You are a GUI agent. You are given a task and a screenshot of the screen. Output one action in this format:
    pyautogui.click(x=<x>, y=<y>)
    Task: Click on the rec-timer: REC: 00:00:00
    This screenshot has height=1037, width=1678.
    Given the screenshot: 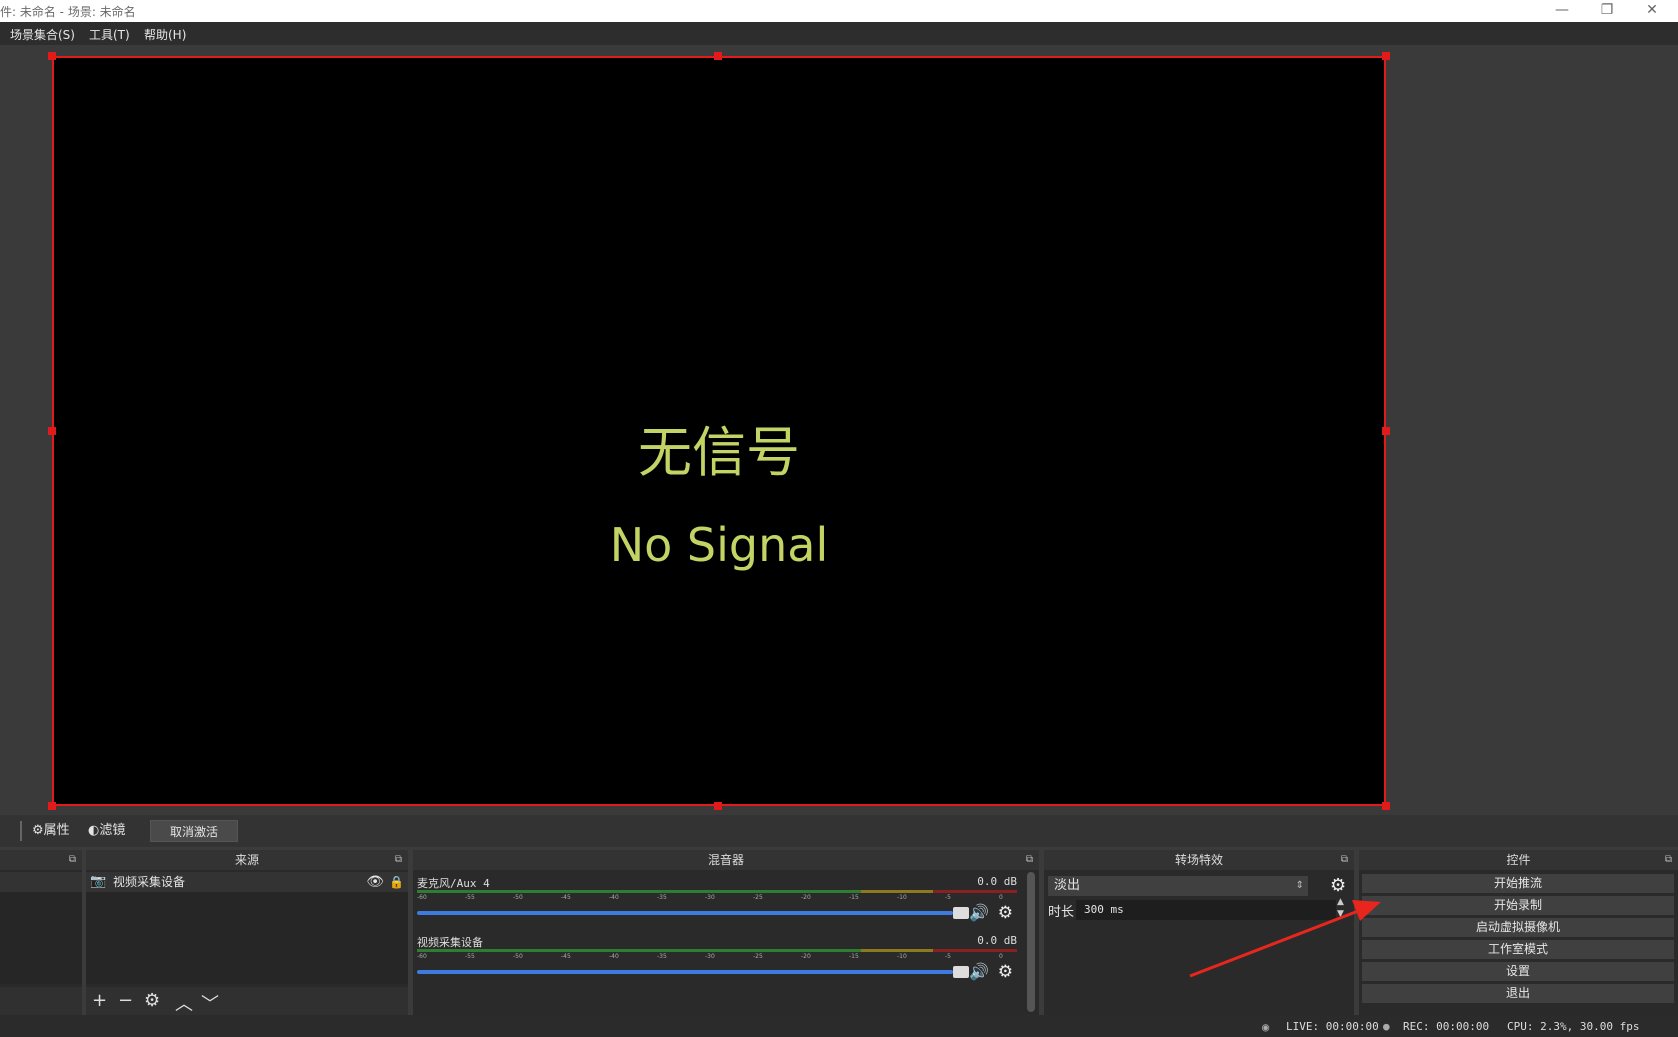 What is the action you would take?
    pyautogui.click(x=1446, y=1026)
    